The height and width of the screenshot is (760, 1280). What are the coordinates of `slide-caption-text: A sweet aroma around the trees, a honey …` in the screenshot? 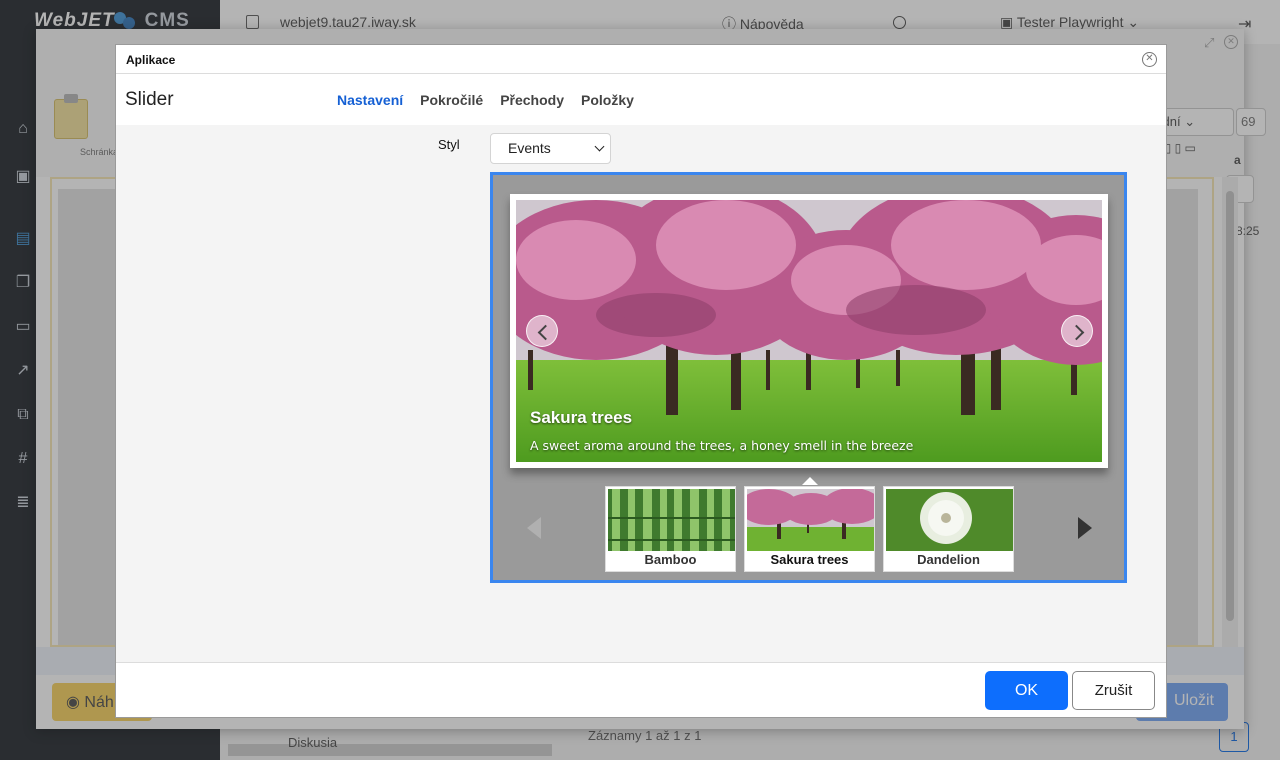 It's located at (722, 445).